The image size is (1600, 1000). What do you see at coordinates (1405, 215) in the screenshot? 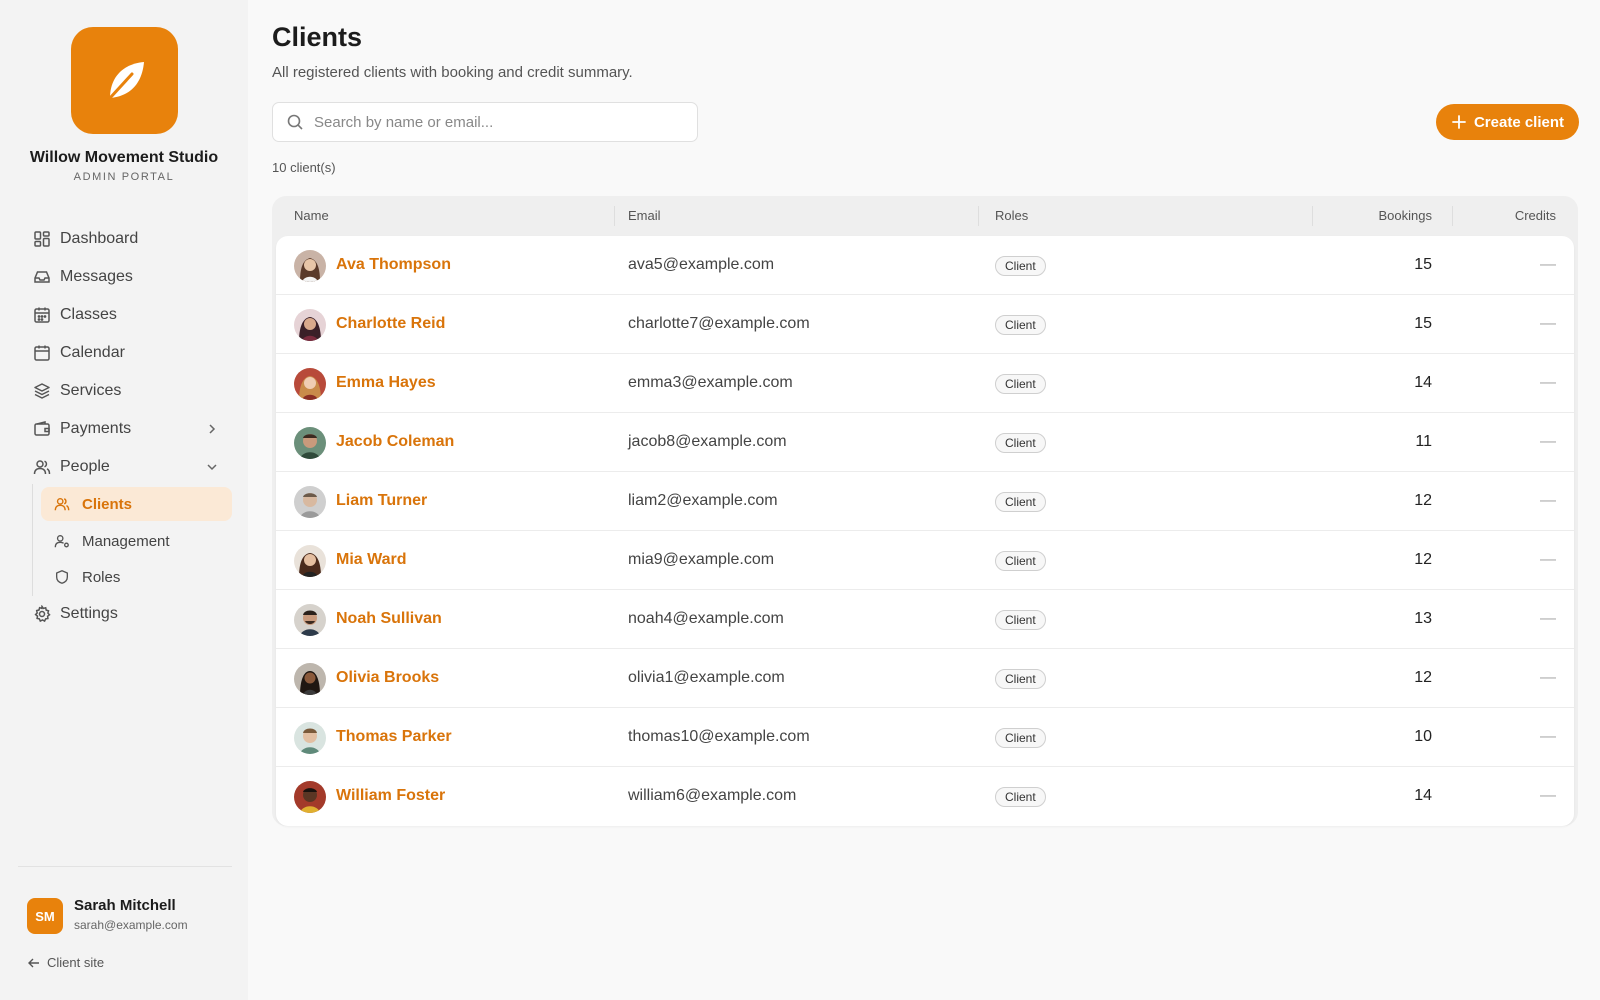
I see `column-header-bookings: Bookings` at bounding box center [1405, 215].